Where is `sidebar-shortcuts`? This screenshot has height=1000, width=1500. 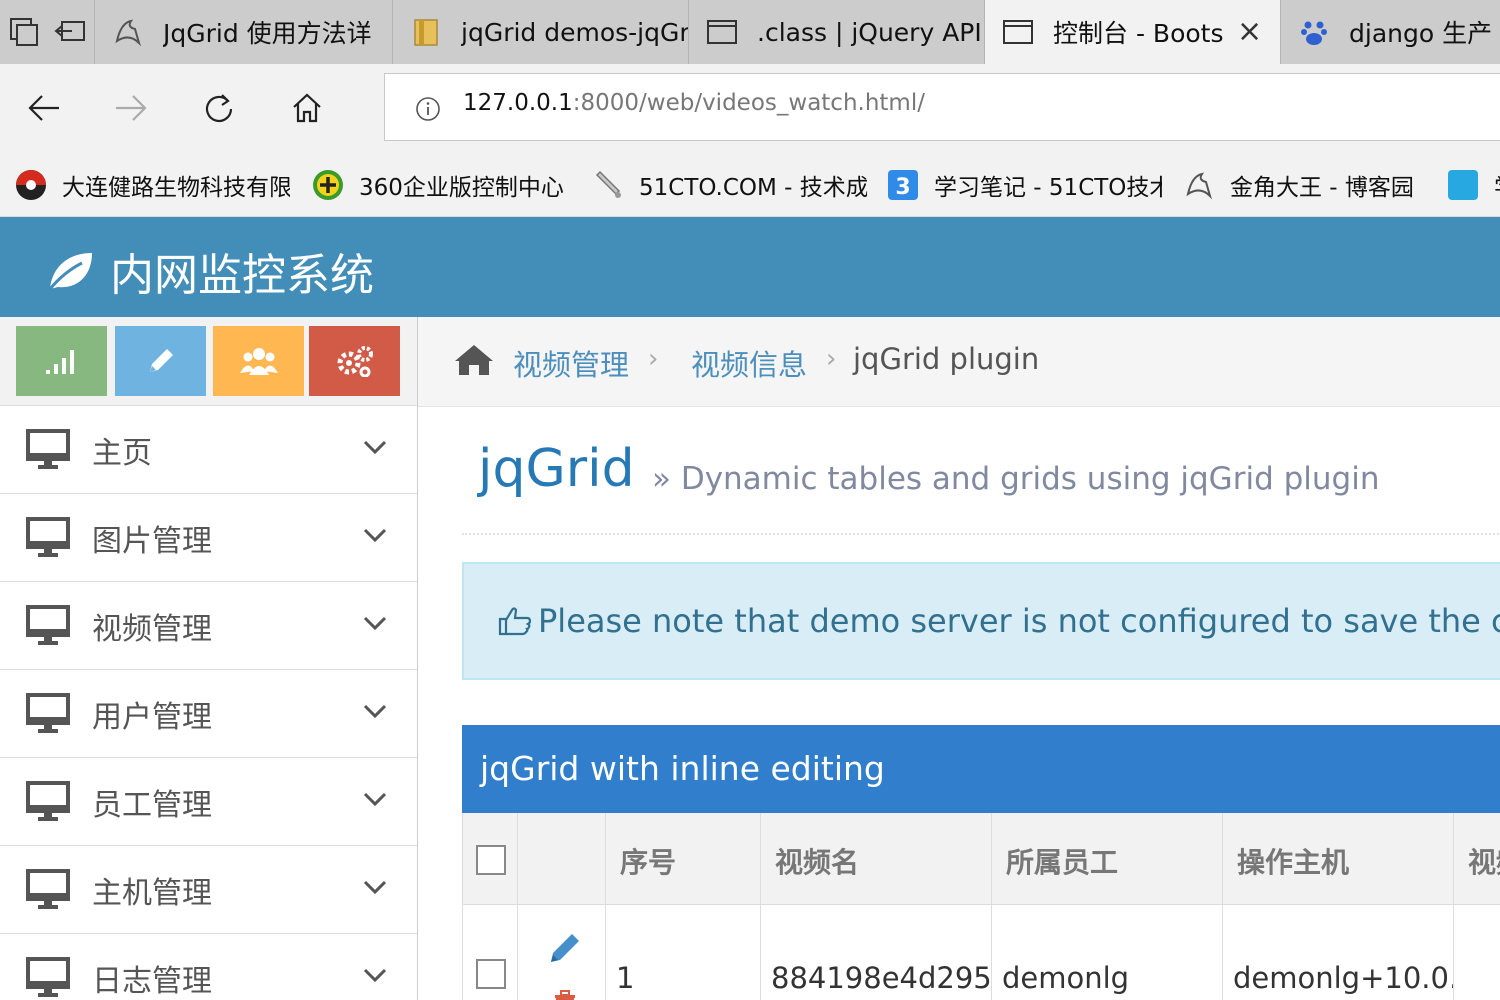 sidebar-shortcuts is located at coordinates (208, 361).